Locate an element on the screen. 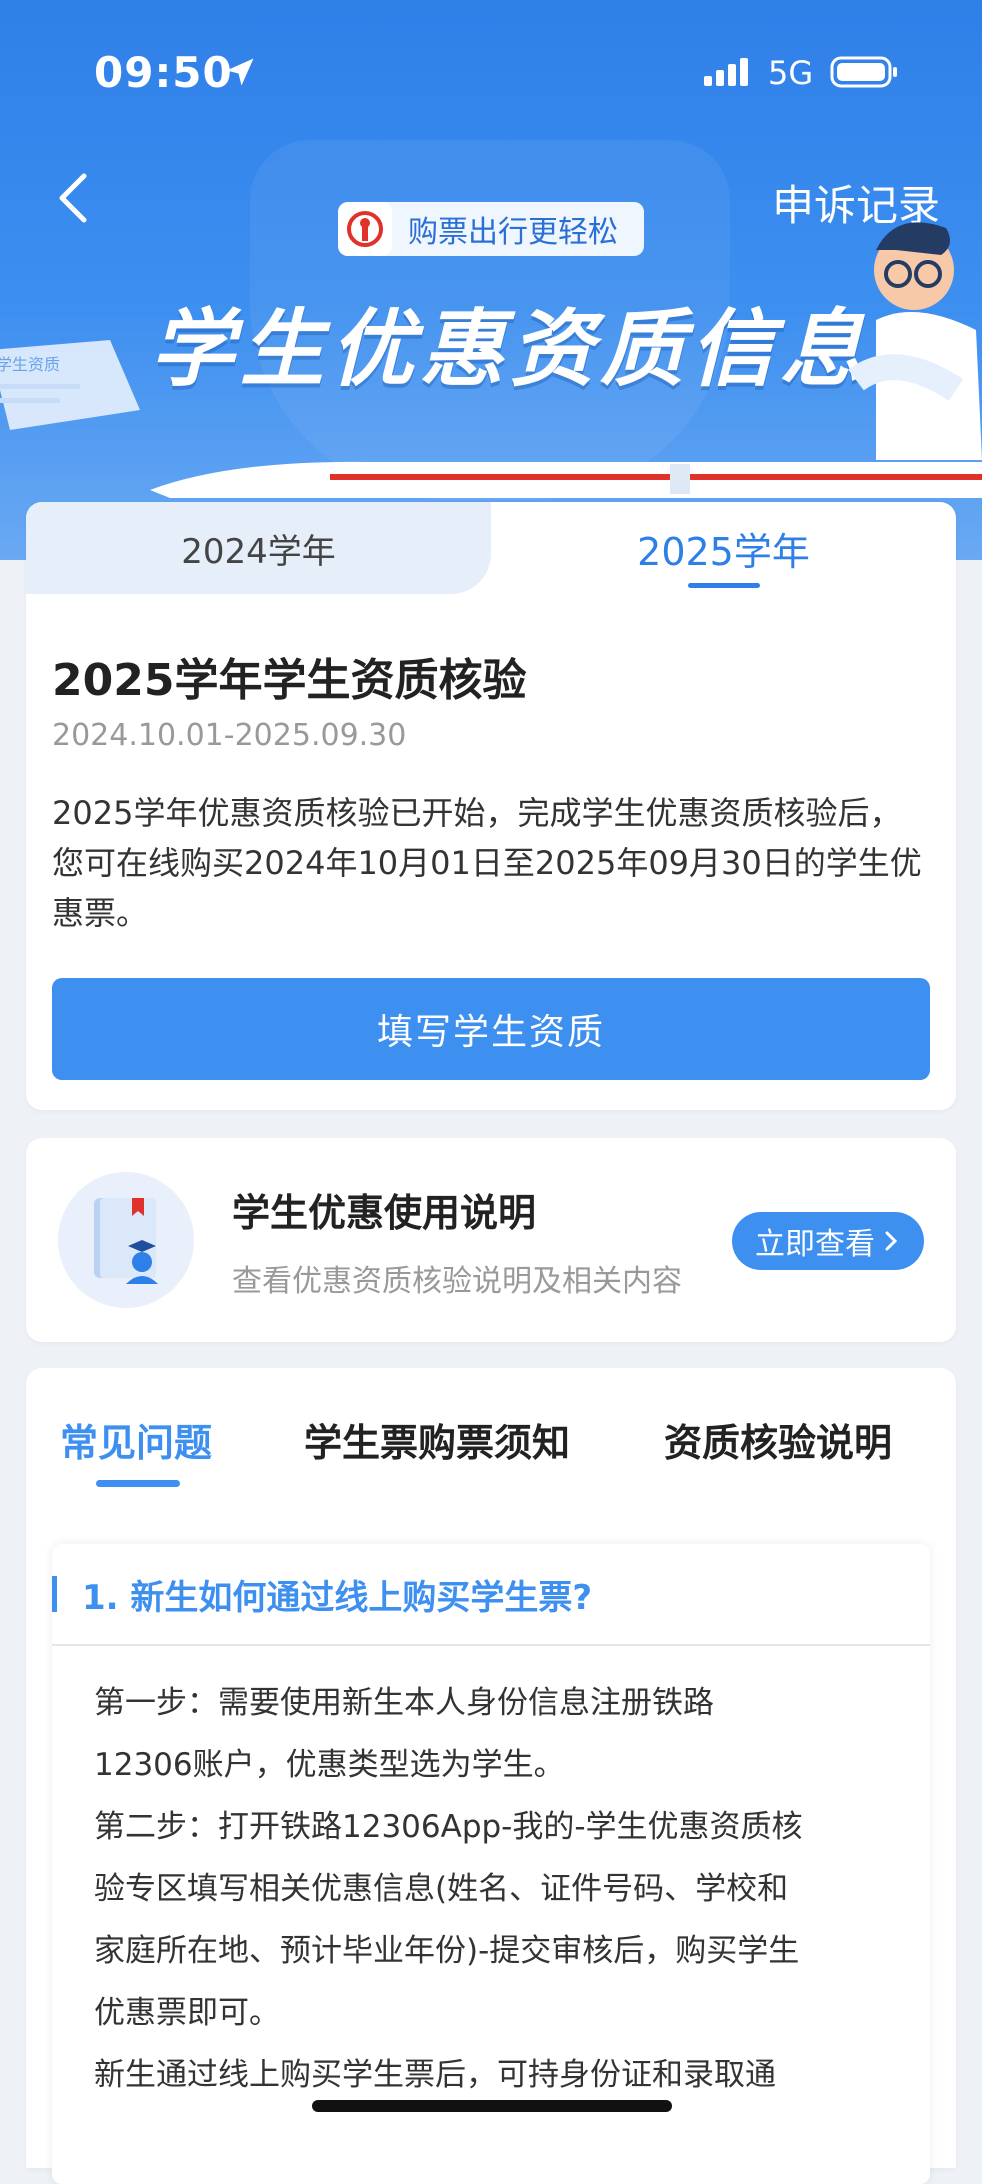 Image resolution: width=982 pixels, height=2184 pixels. answer-line: 第二步：打开铁路12306App-我的-学生优惠资质核 is located at coordinates (448, 1827).